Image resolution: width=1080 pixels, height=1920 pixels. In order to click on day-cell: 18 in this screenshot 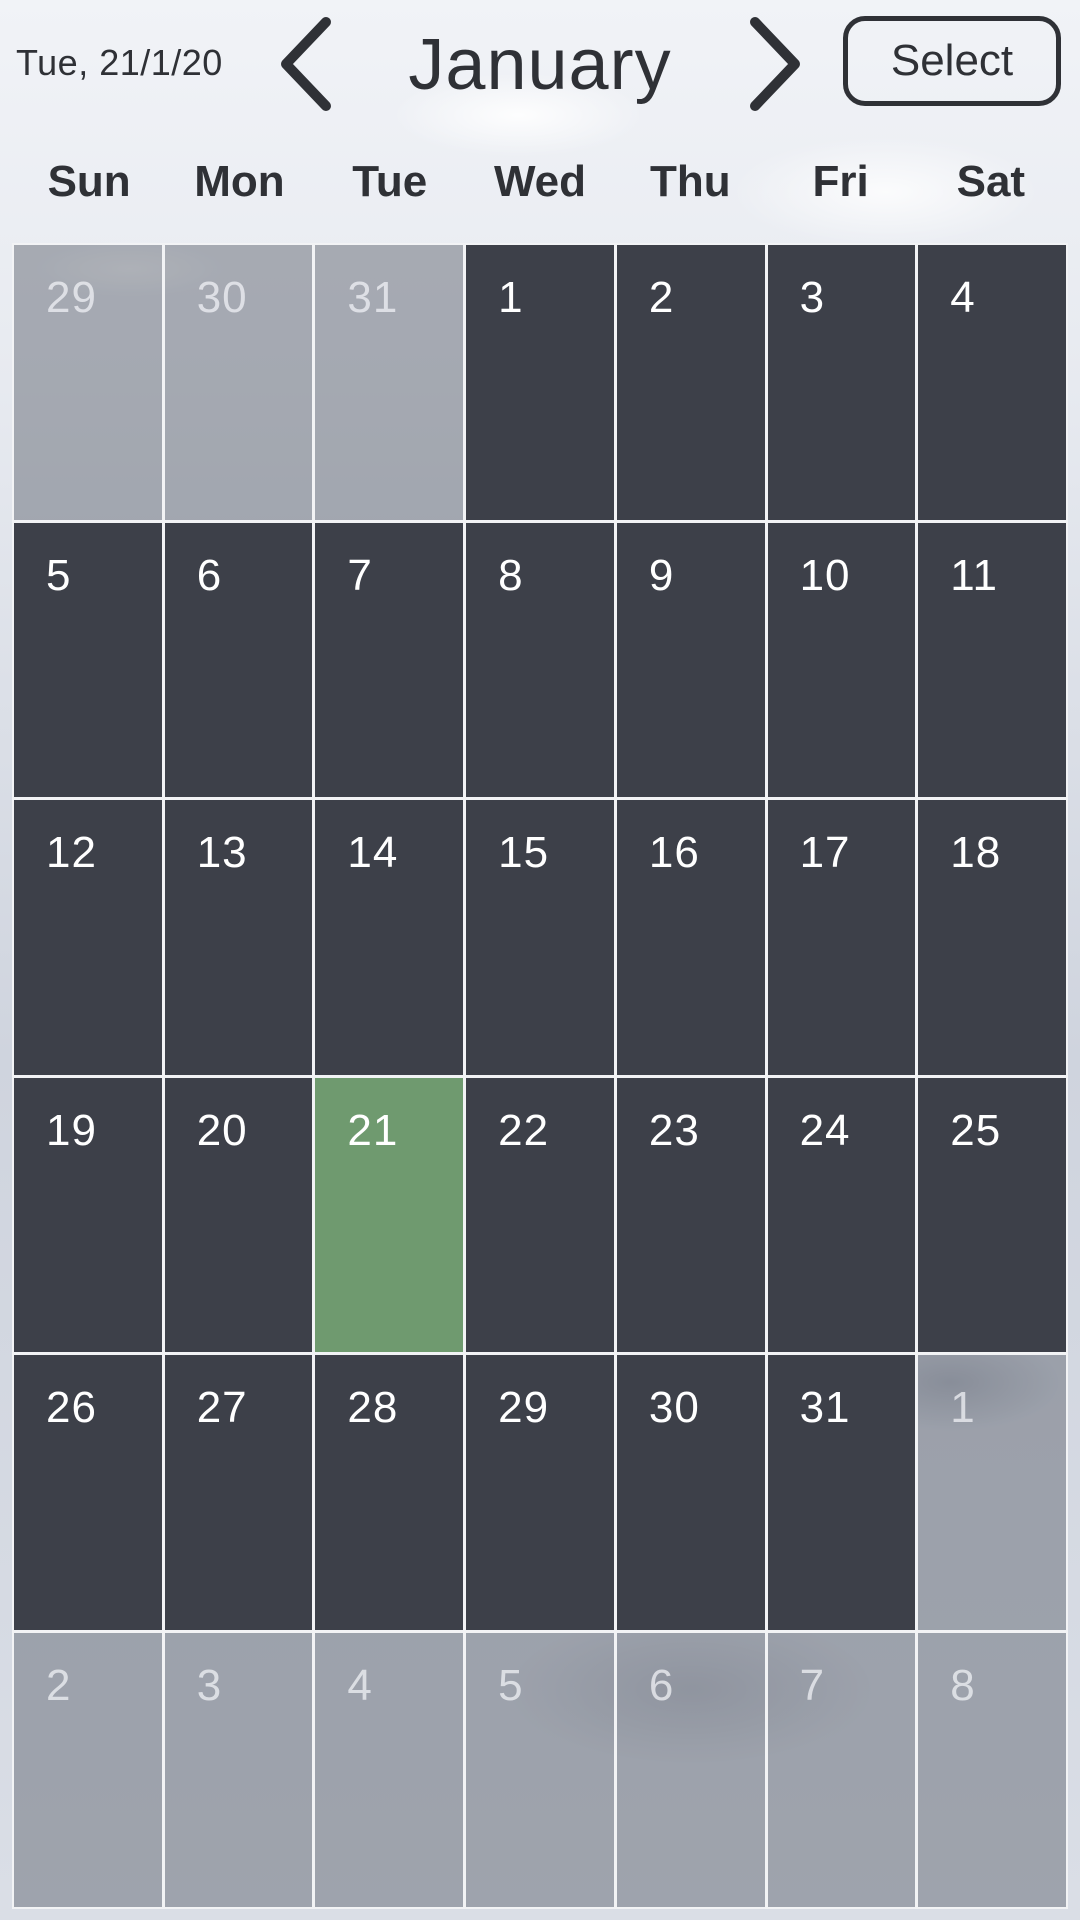, I will do `click(992, 937)`.